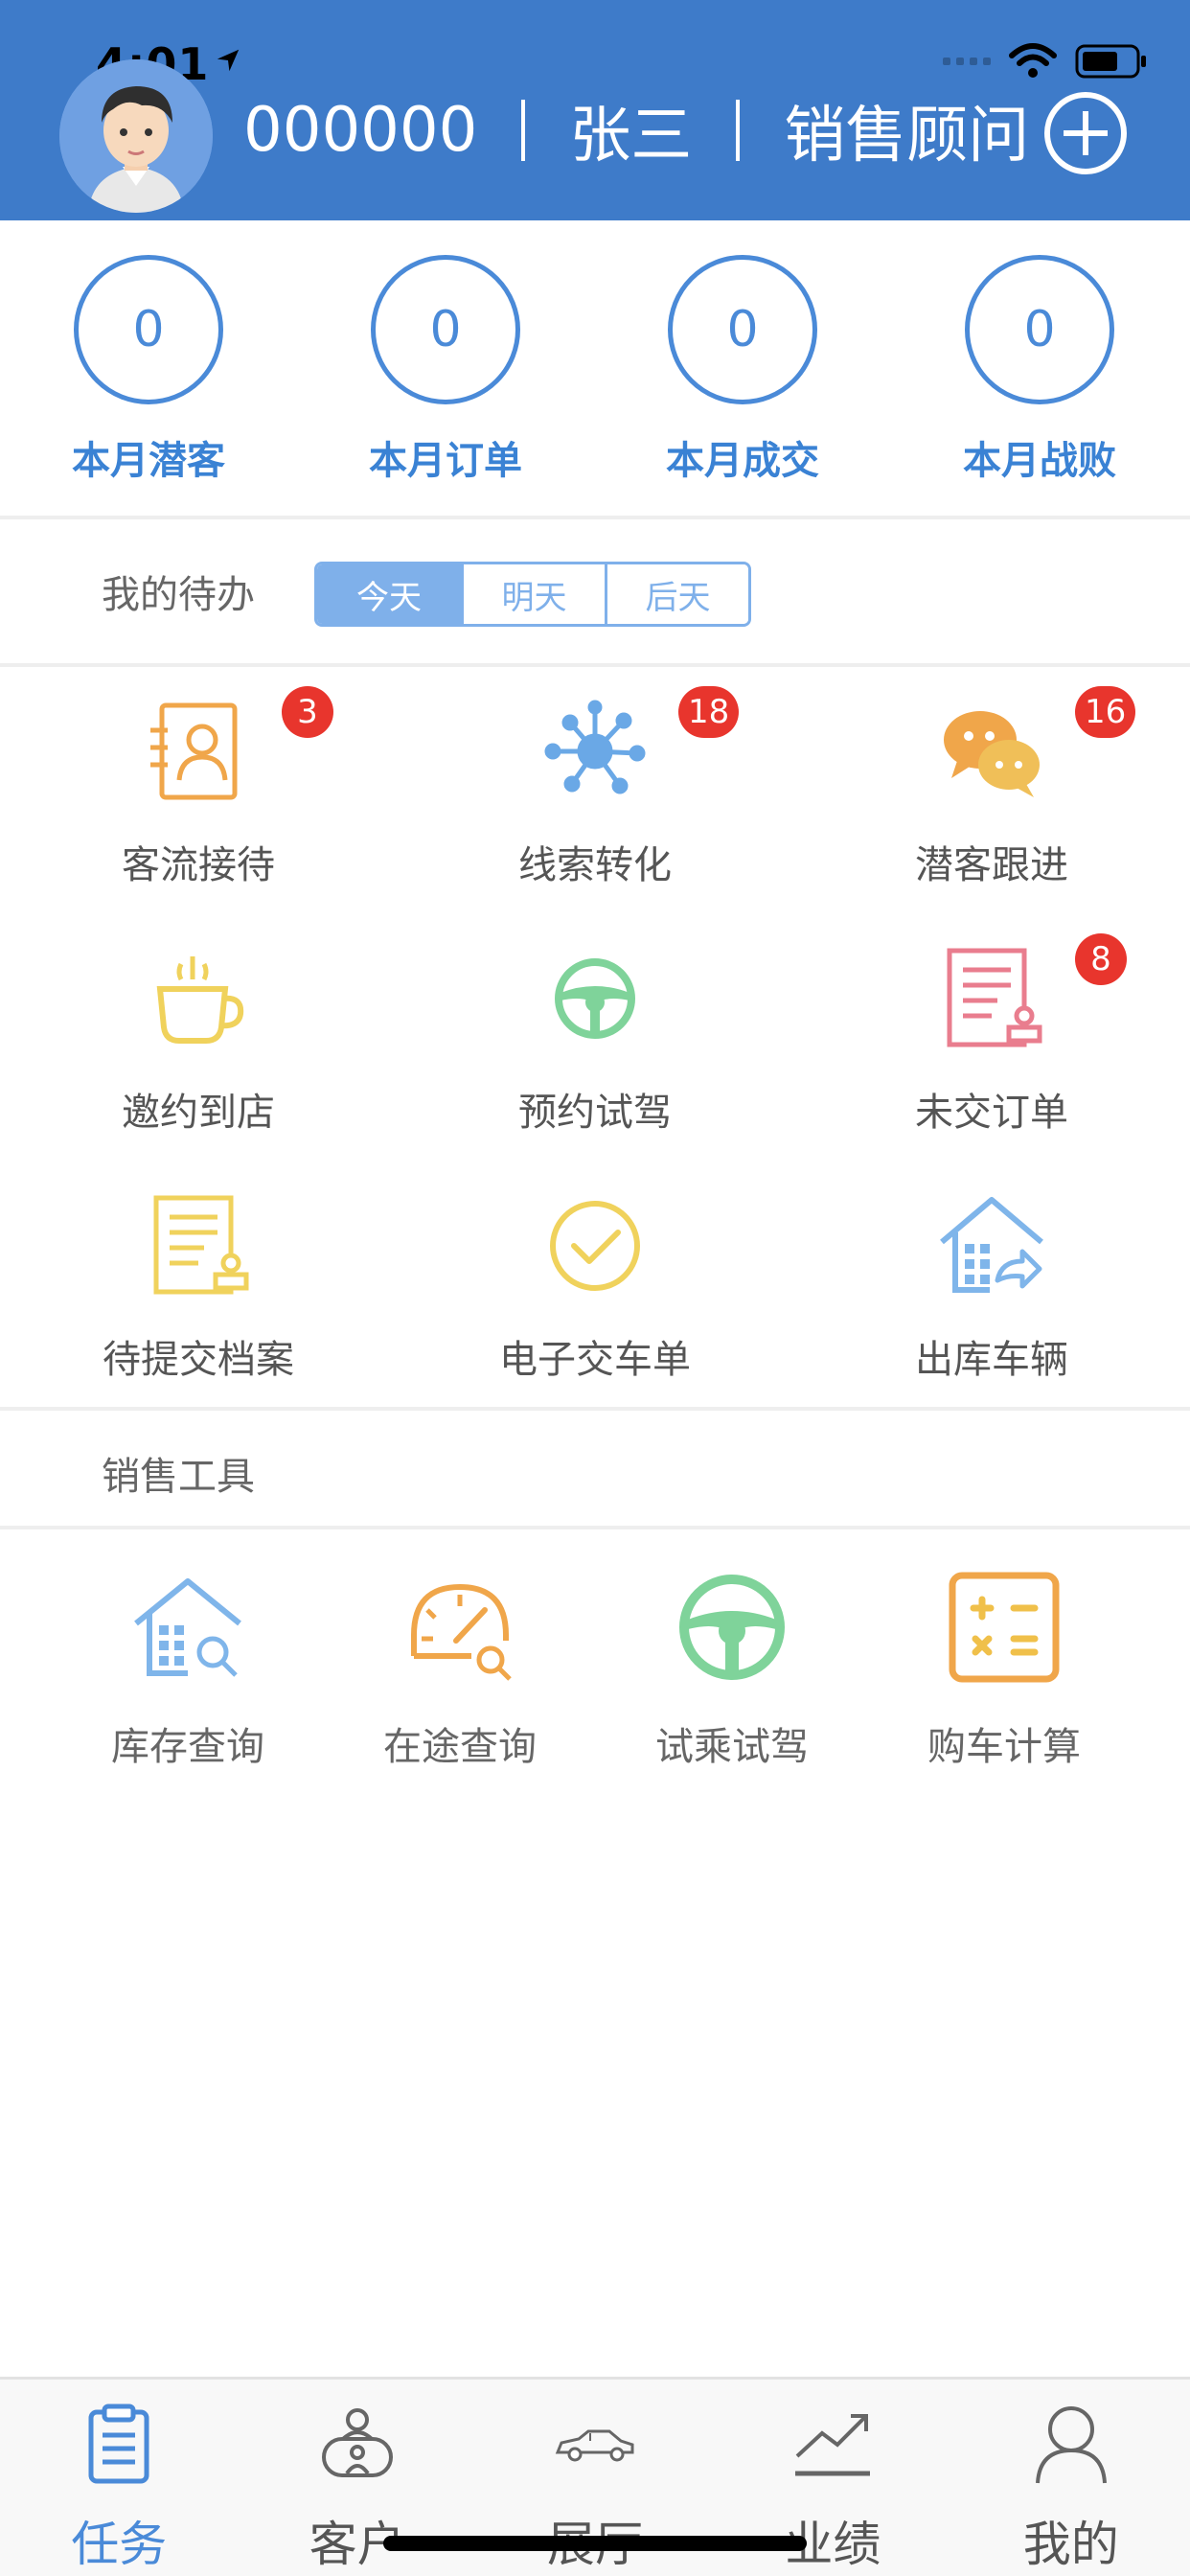 This screenshot has width=1190, height=2576. What do you see at coordinates (357, 2444) in the screenshot?
I see `customer-icon` at bounding box center [357, 2444].